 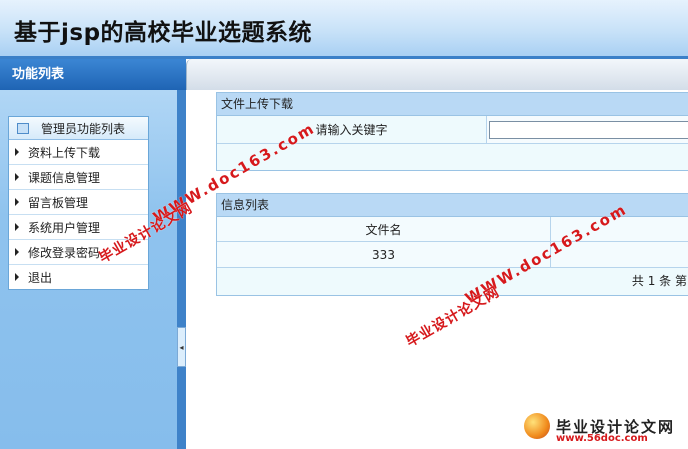 What do you see at coordinates (93, 74) in the screenshot?
I see `sidebar-title: 功能列表` at bounding box center [93, 74].